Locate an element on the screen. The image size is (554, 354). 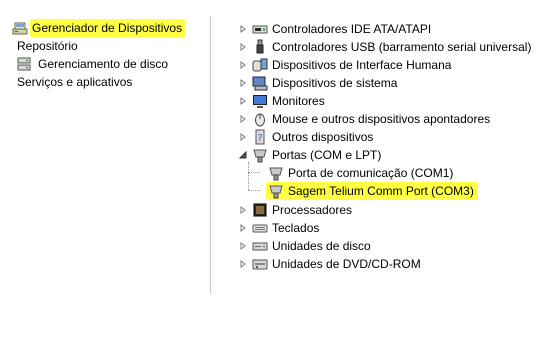
system-device-icon is located at coordinates (260, 83).